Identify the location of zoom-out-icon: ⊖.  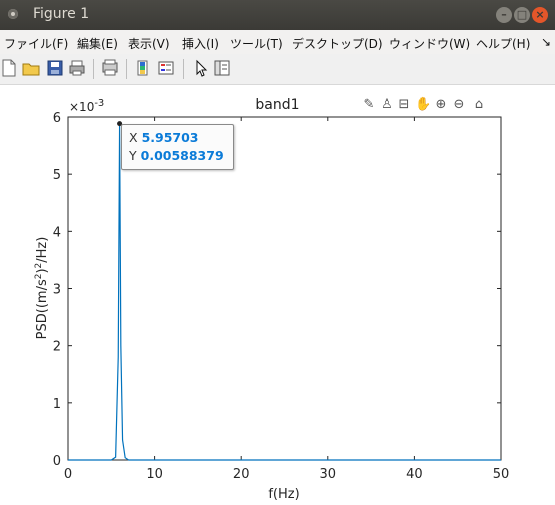
(459, 106).